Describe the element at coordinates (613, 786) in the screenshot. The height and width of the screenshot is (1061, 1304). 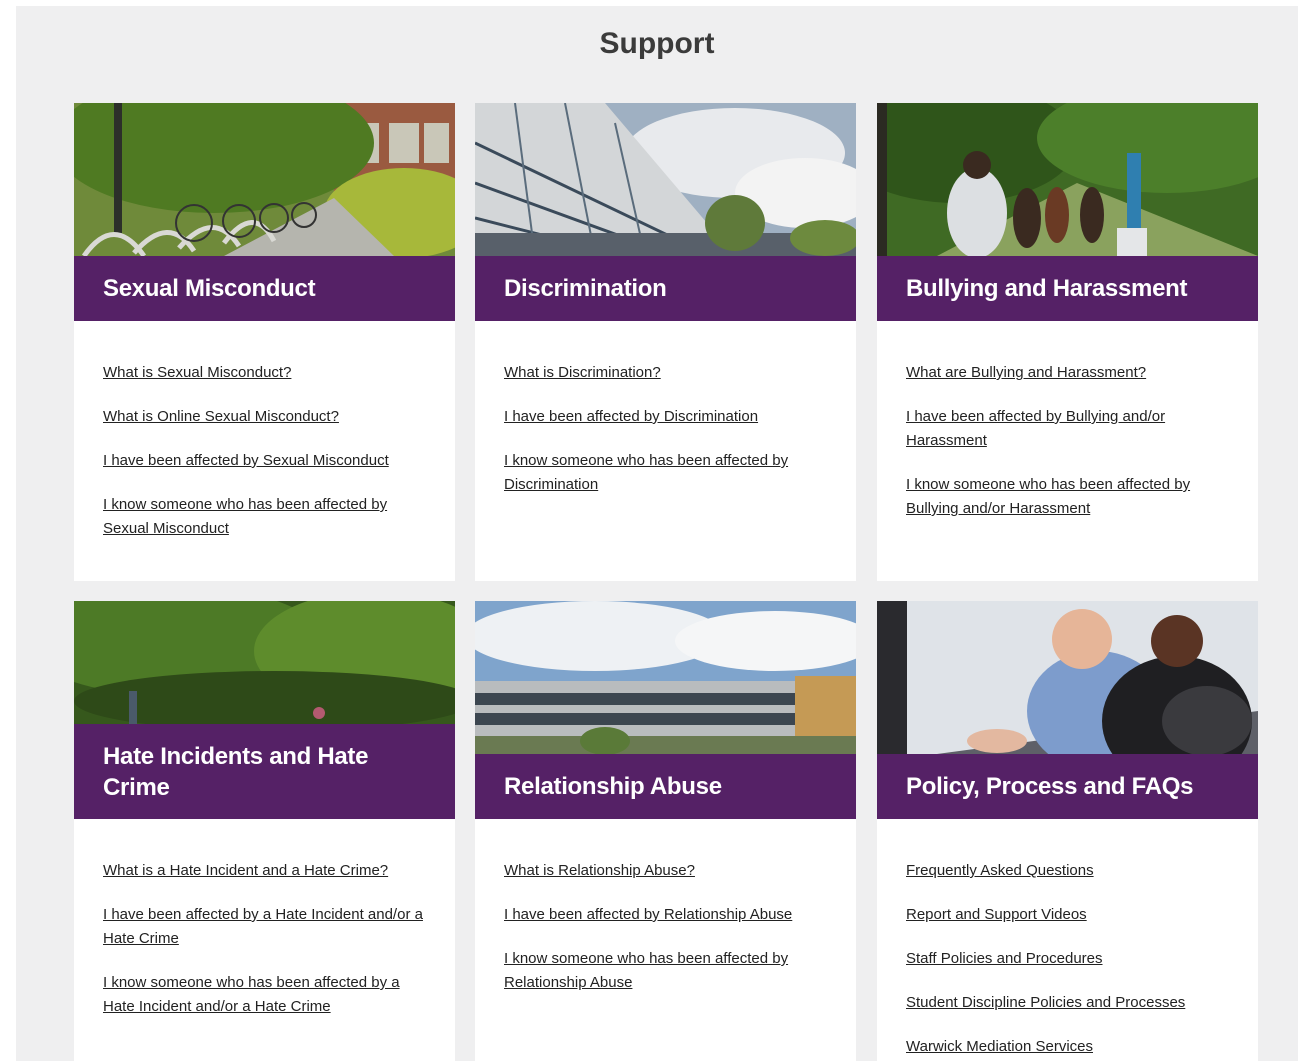
I see `card-title: Relationship Abuse` at that location.